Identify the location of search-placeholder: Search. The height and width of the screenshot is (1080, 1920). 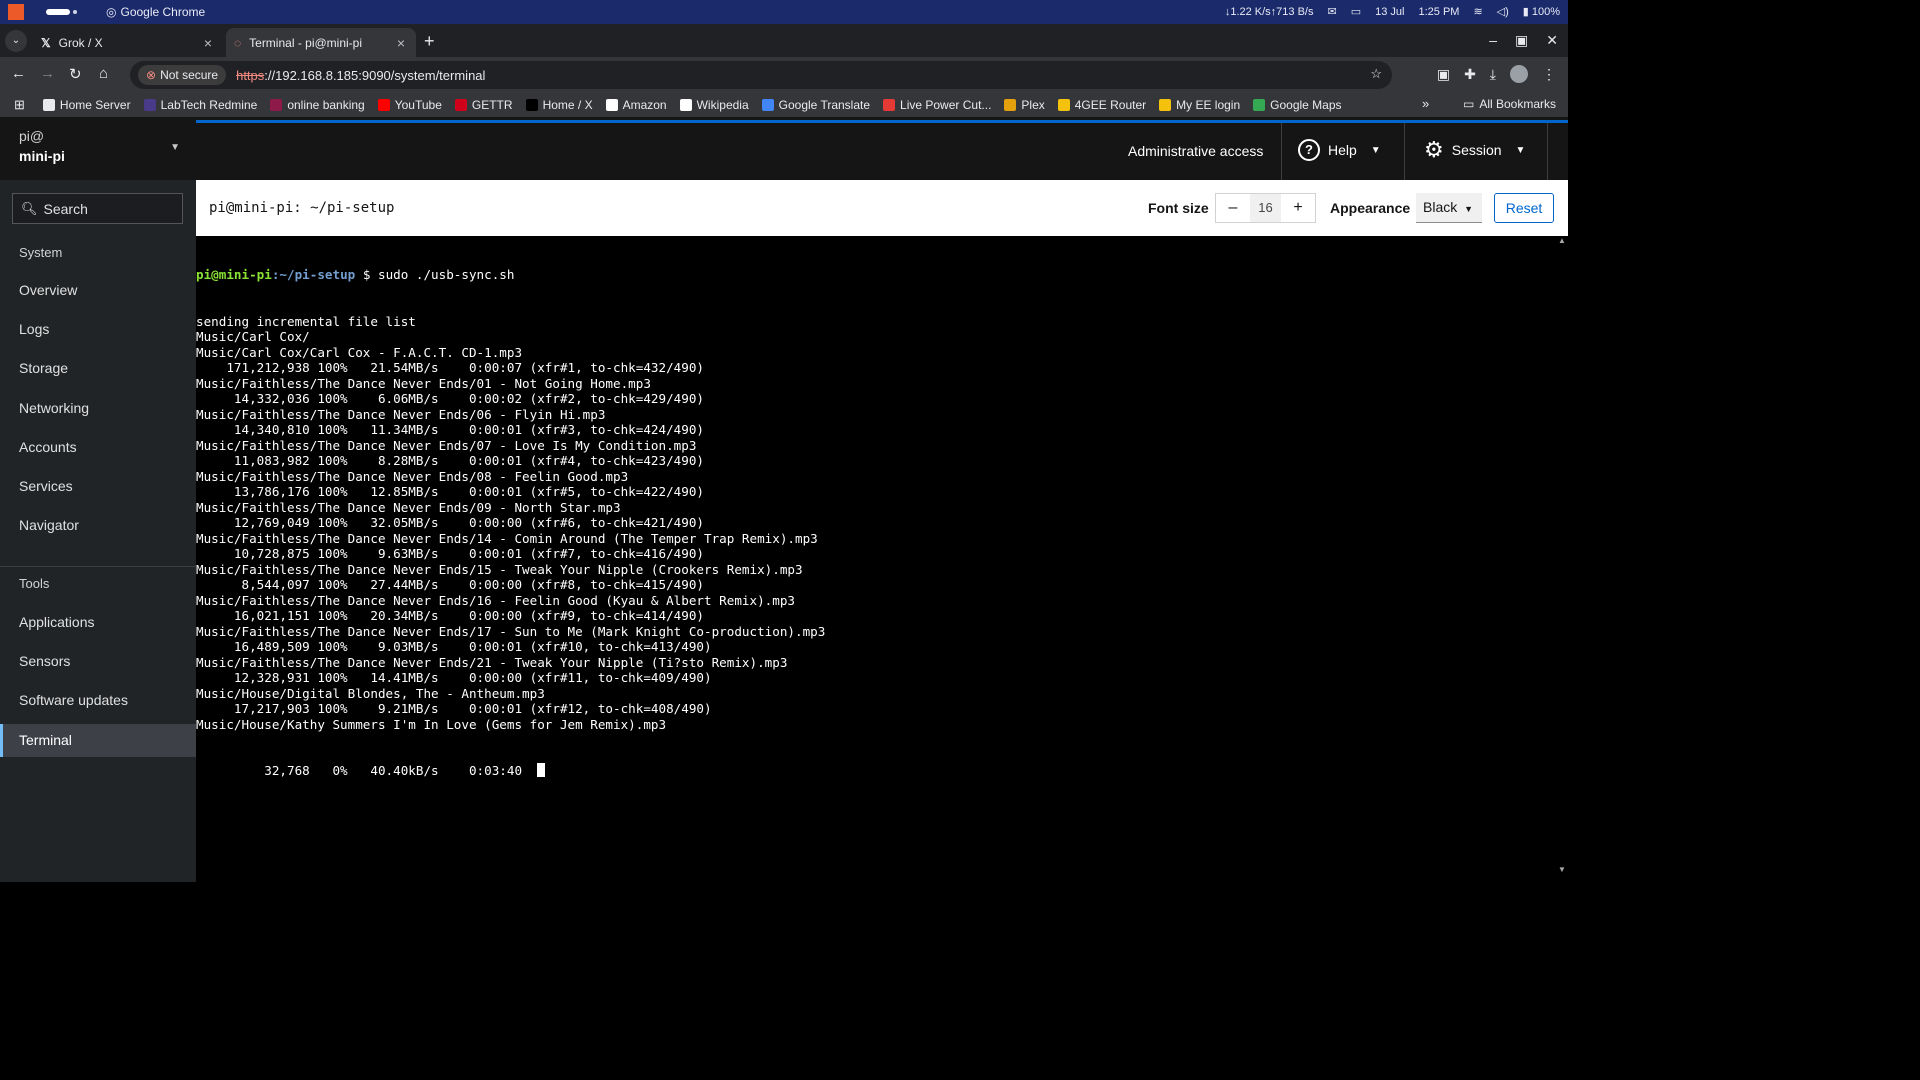
(65, 208).